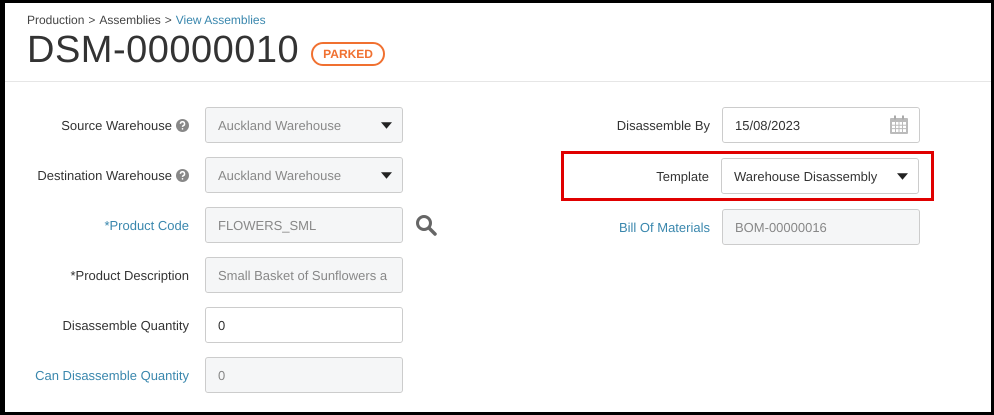  Describe the element at coordinates (116, 125) in the screenshot. I see `field-label: Source Warehouse` at that location.